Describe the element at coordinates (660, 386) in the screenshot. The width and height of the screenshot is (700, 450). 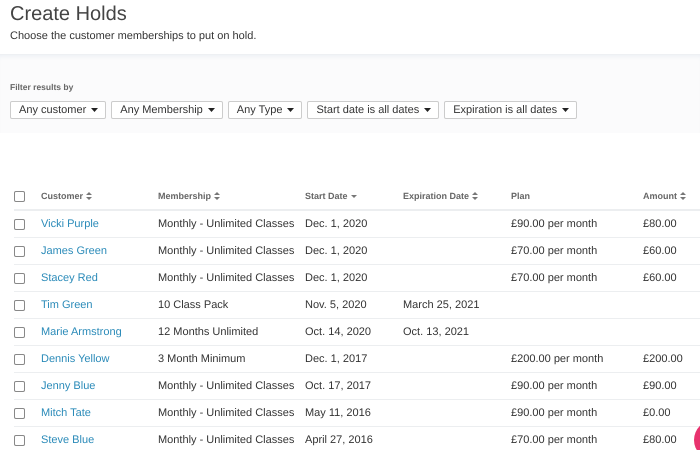
I see `table-cell: £90.00` at that location.